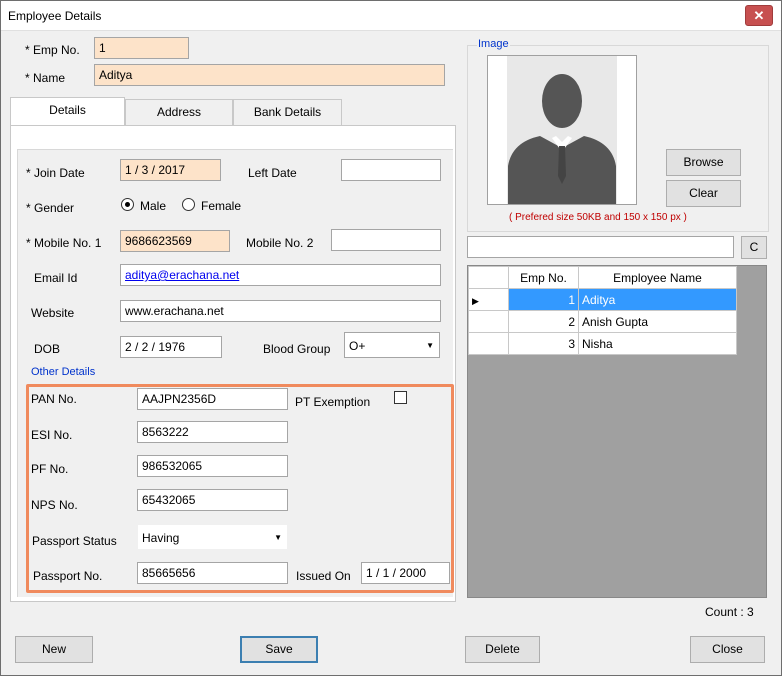 The width and height of the screenshot is (782, 676). I want to click on passport-no-label: Passport No., so click(68, 576).